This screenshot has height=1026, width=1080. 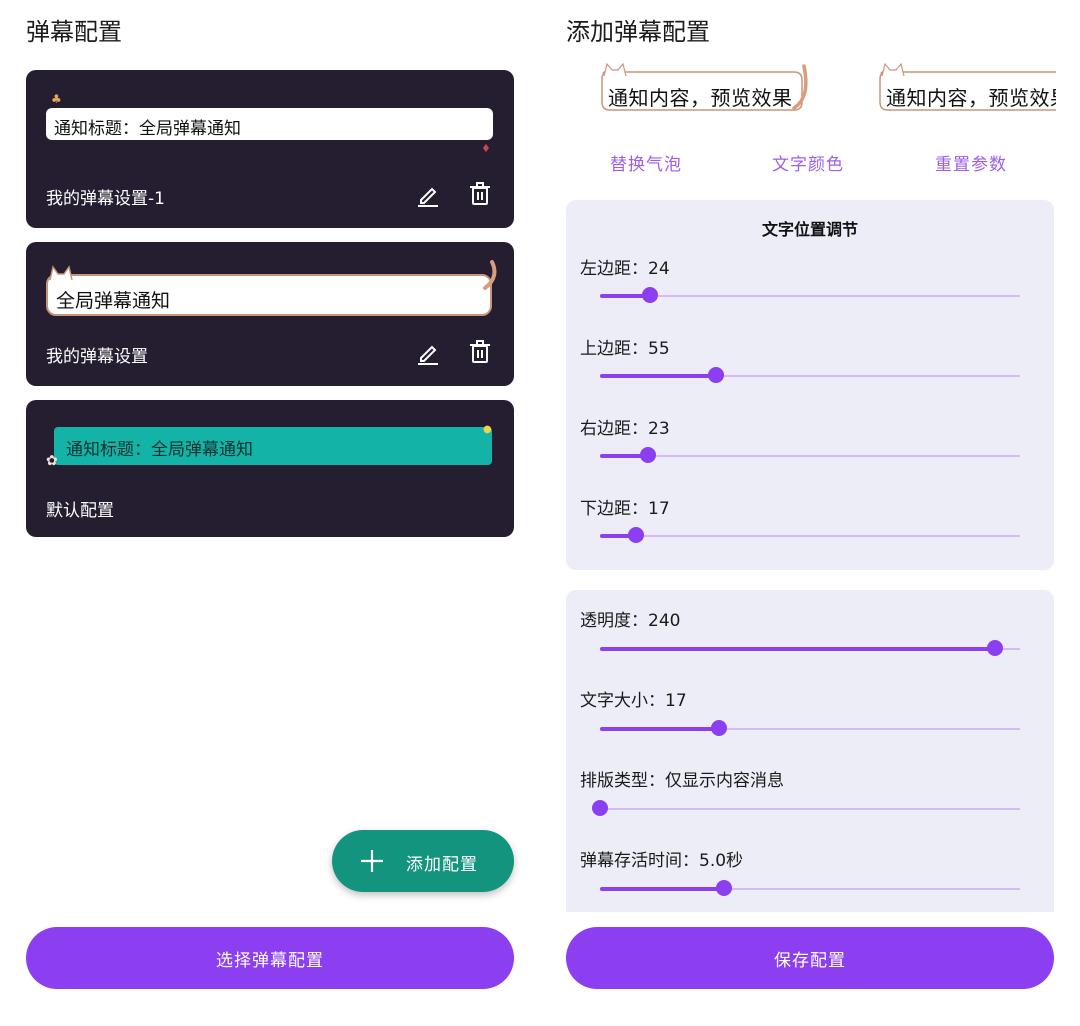 What do you see at coordinates (270, 468) in the screenshot?
I see `config-card-default: 通知标题：全局弹幕通知 ✿ ● 默认配置` at bounding box center [270, 468].